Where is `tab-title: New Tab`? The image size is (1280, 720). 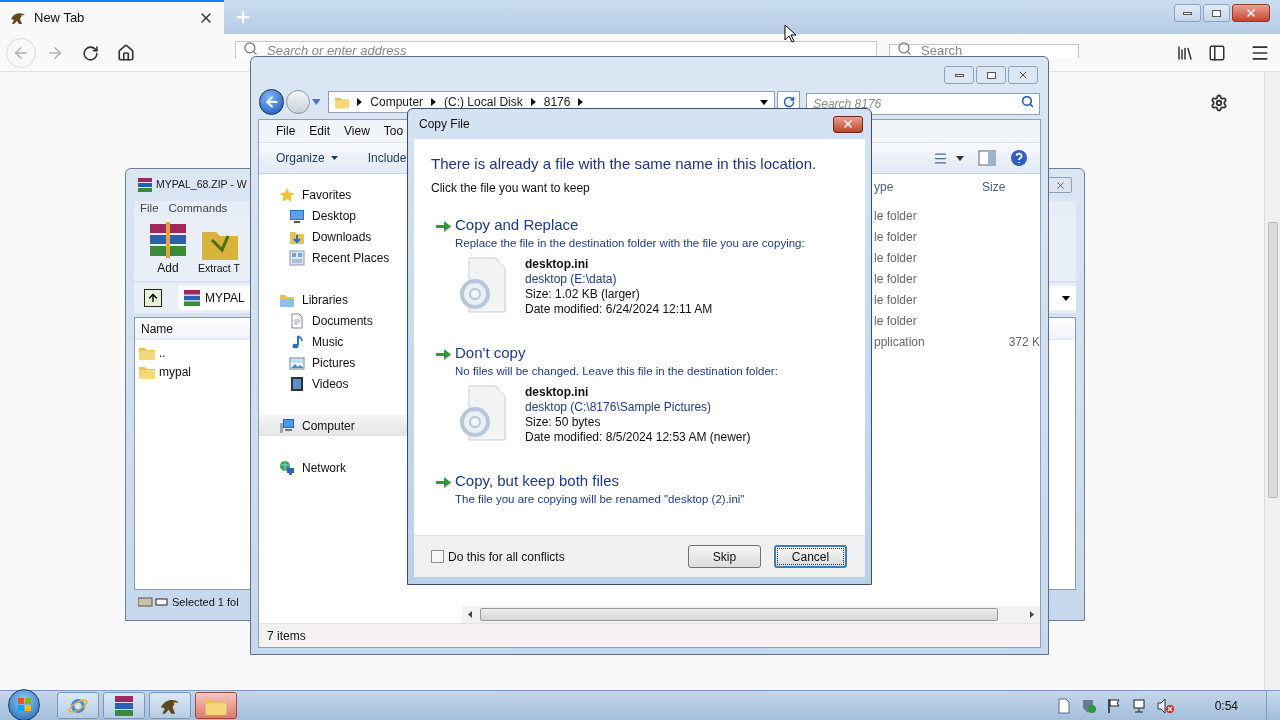 tab-title: New Tab is located at coordinates (60, 18).